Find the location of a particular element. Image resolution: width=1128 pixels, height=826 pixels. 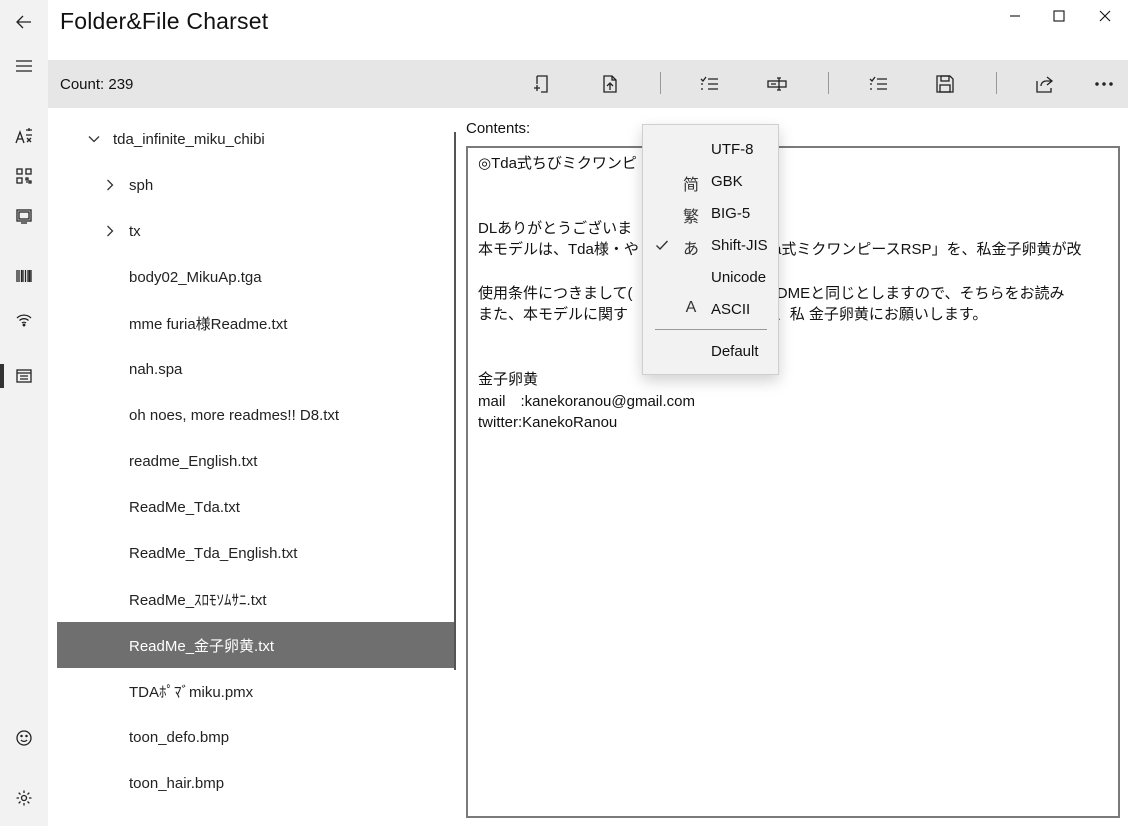

rename-icon is located at coordinates (777, 84).